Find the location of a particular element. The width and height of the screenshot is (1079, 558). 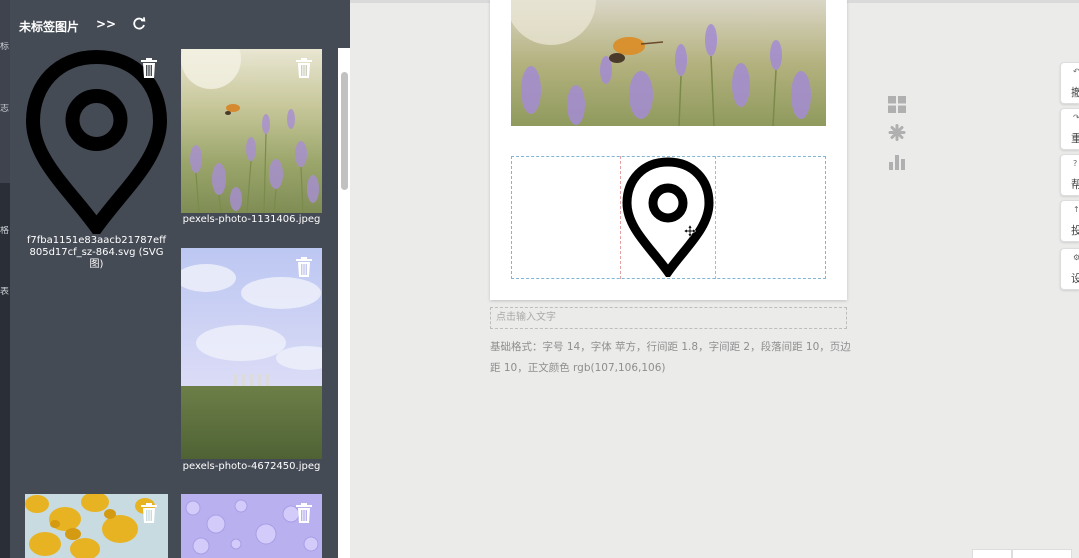

field-photo is located at coordinates (251, 353).